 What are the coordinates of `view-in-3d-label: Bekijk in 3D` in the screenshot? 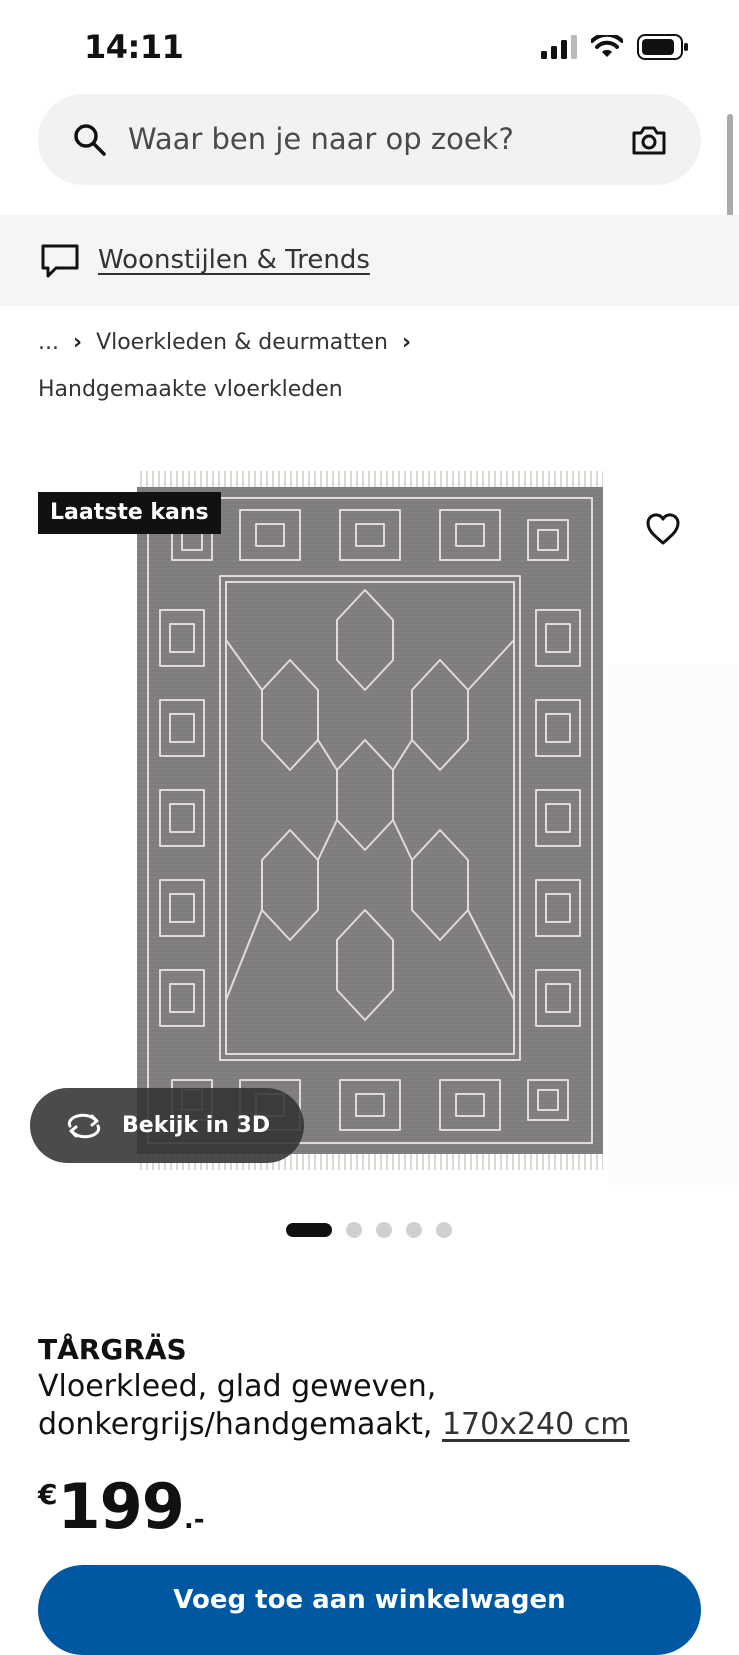 It's located at (196, 1125).